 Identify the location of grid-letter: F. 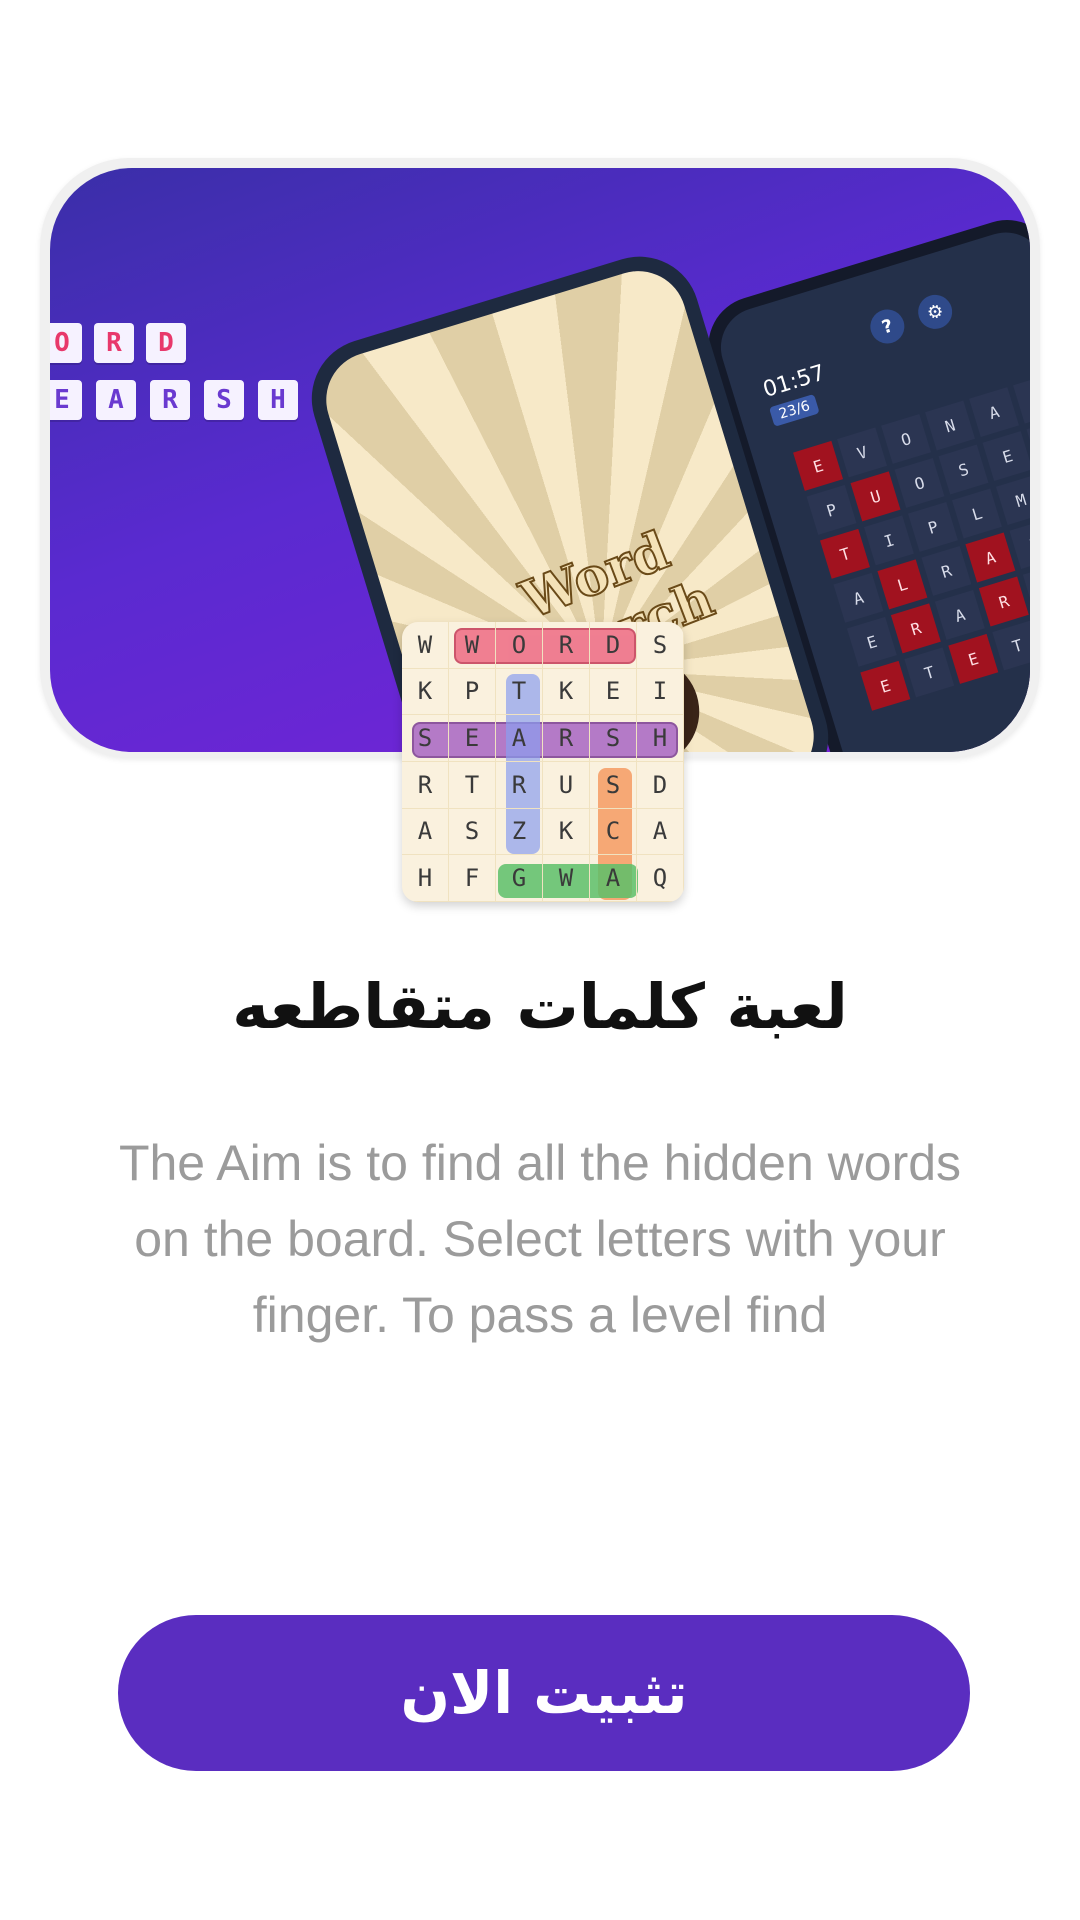
(472, 878).